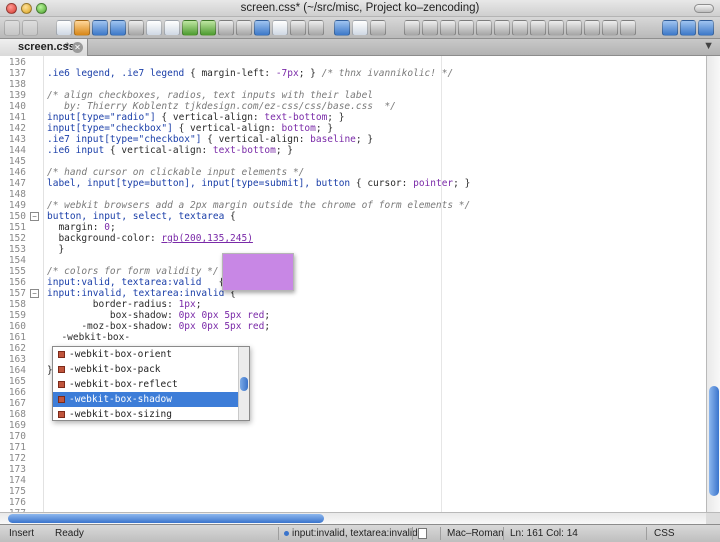 Image resolution: width=720 pixels, height=542 pixels. What do you see at coordinates (208, 28) in the screenshot?
I see `redo-icon` at bounding box center [208, 28].